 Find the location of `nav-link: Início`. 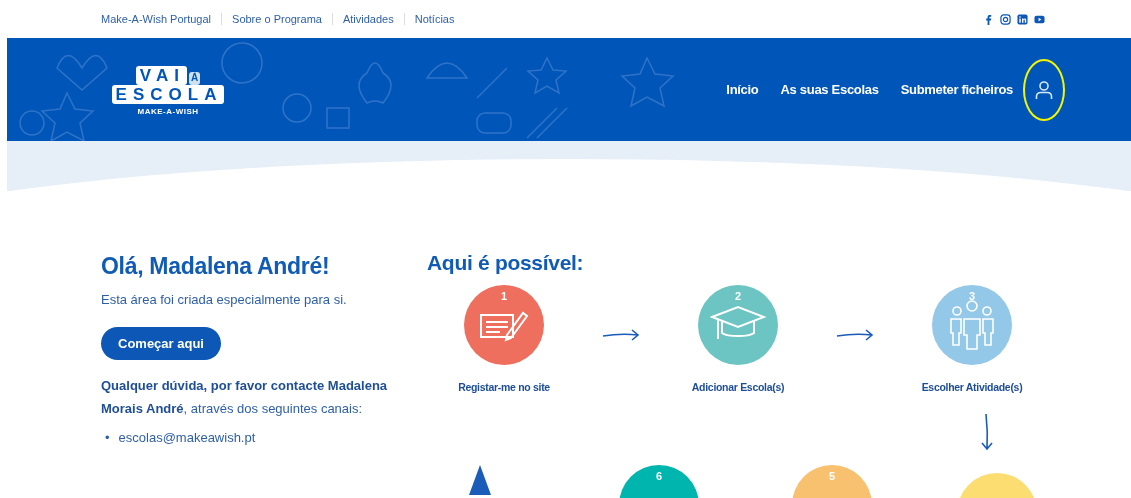

nav-link: Início is located at coordinates (742, 89).